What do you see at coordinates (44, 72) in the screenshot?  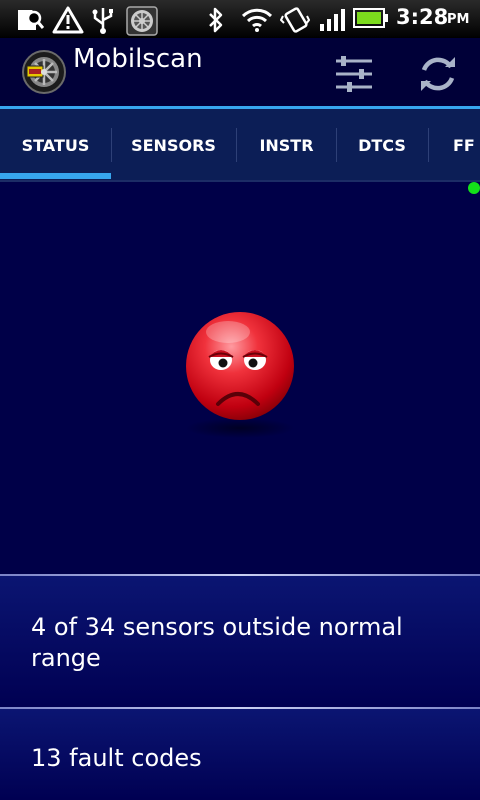 I see `app-logo-icon` at bounding box center [44, 72].